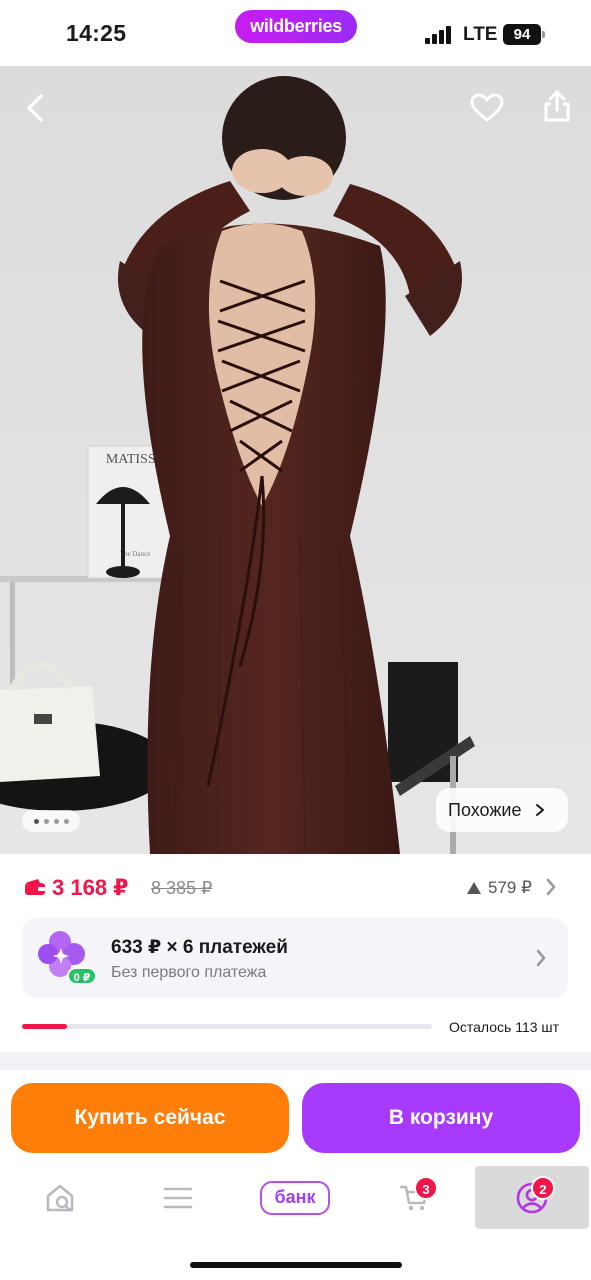 The height and width of the screenshot is (1280, 591). I want to click on brand-logo: wildberries, so click(296, 26).